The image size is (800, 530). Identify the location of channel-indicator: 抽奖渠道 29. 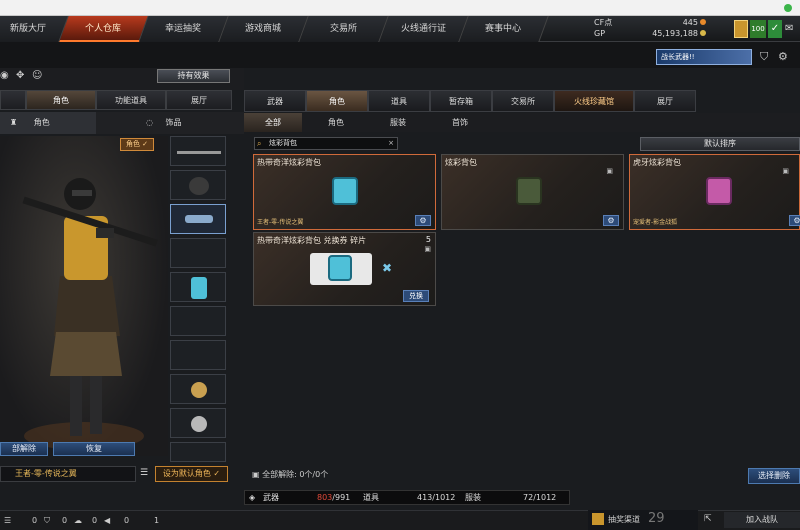
(643, 520).